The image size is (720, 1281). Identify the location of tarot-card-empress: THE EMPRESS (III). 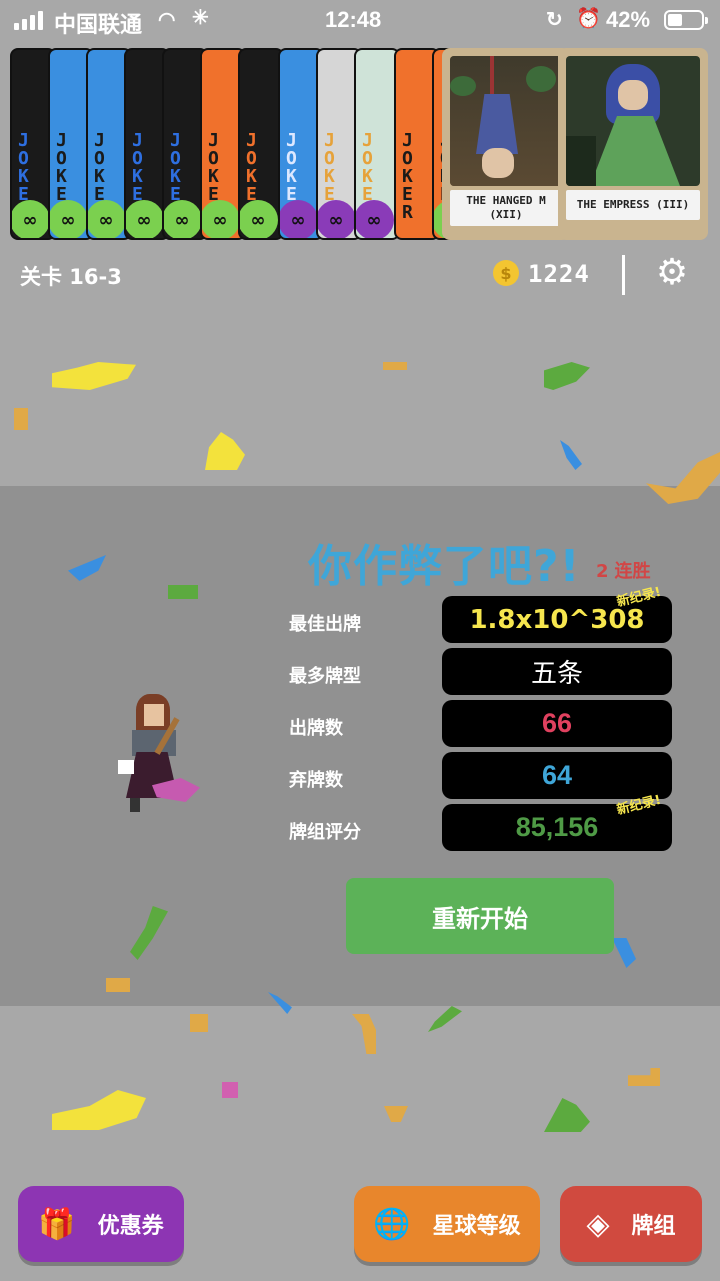
(633, 144).